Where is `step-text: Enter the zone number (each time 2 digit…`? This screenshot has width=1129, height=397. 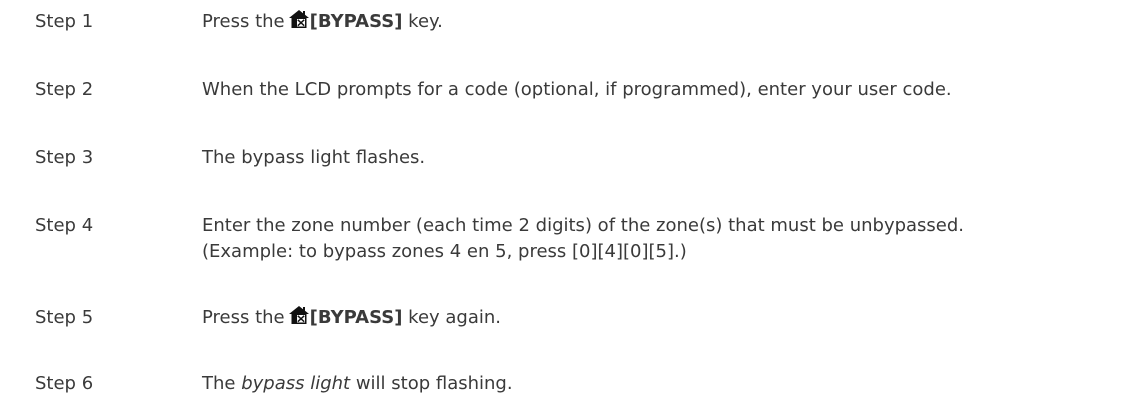
step-text: Enter the zone number (each time 2 digit… is located at coordinates (662, 239).